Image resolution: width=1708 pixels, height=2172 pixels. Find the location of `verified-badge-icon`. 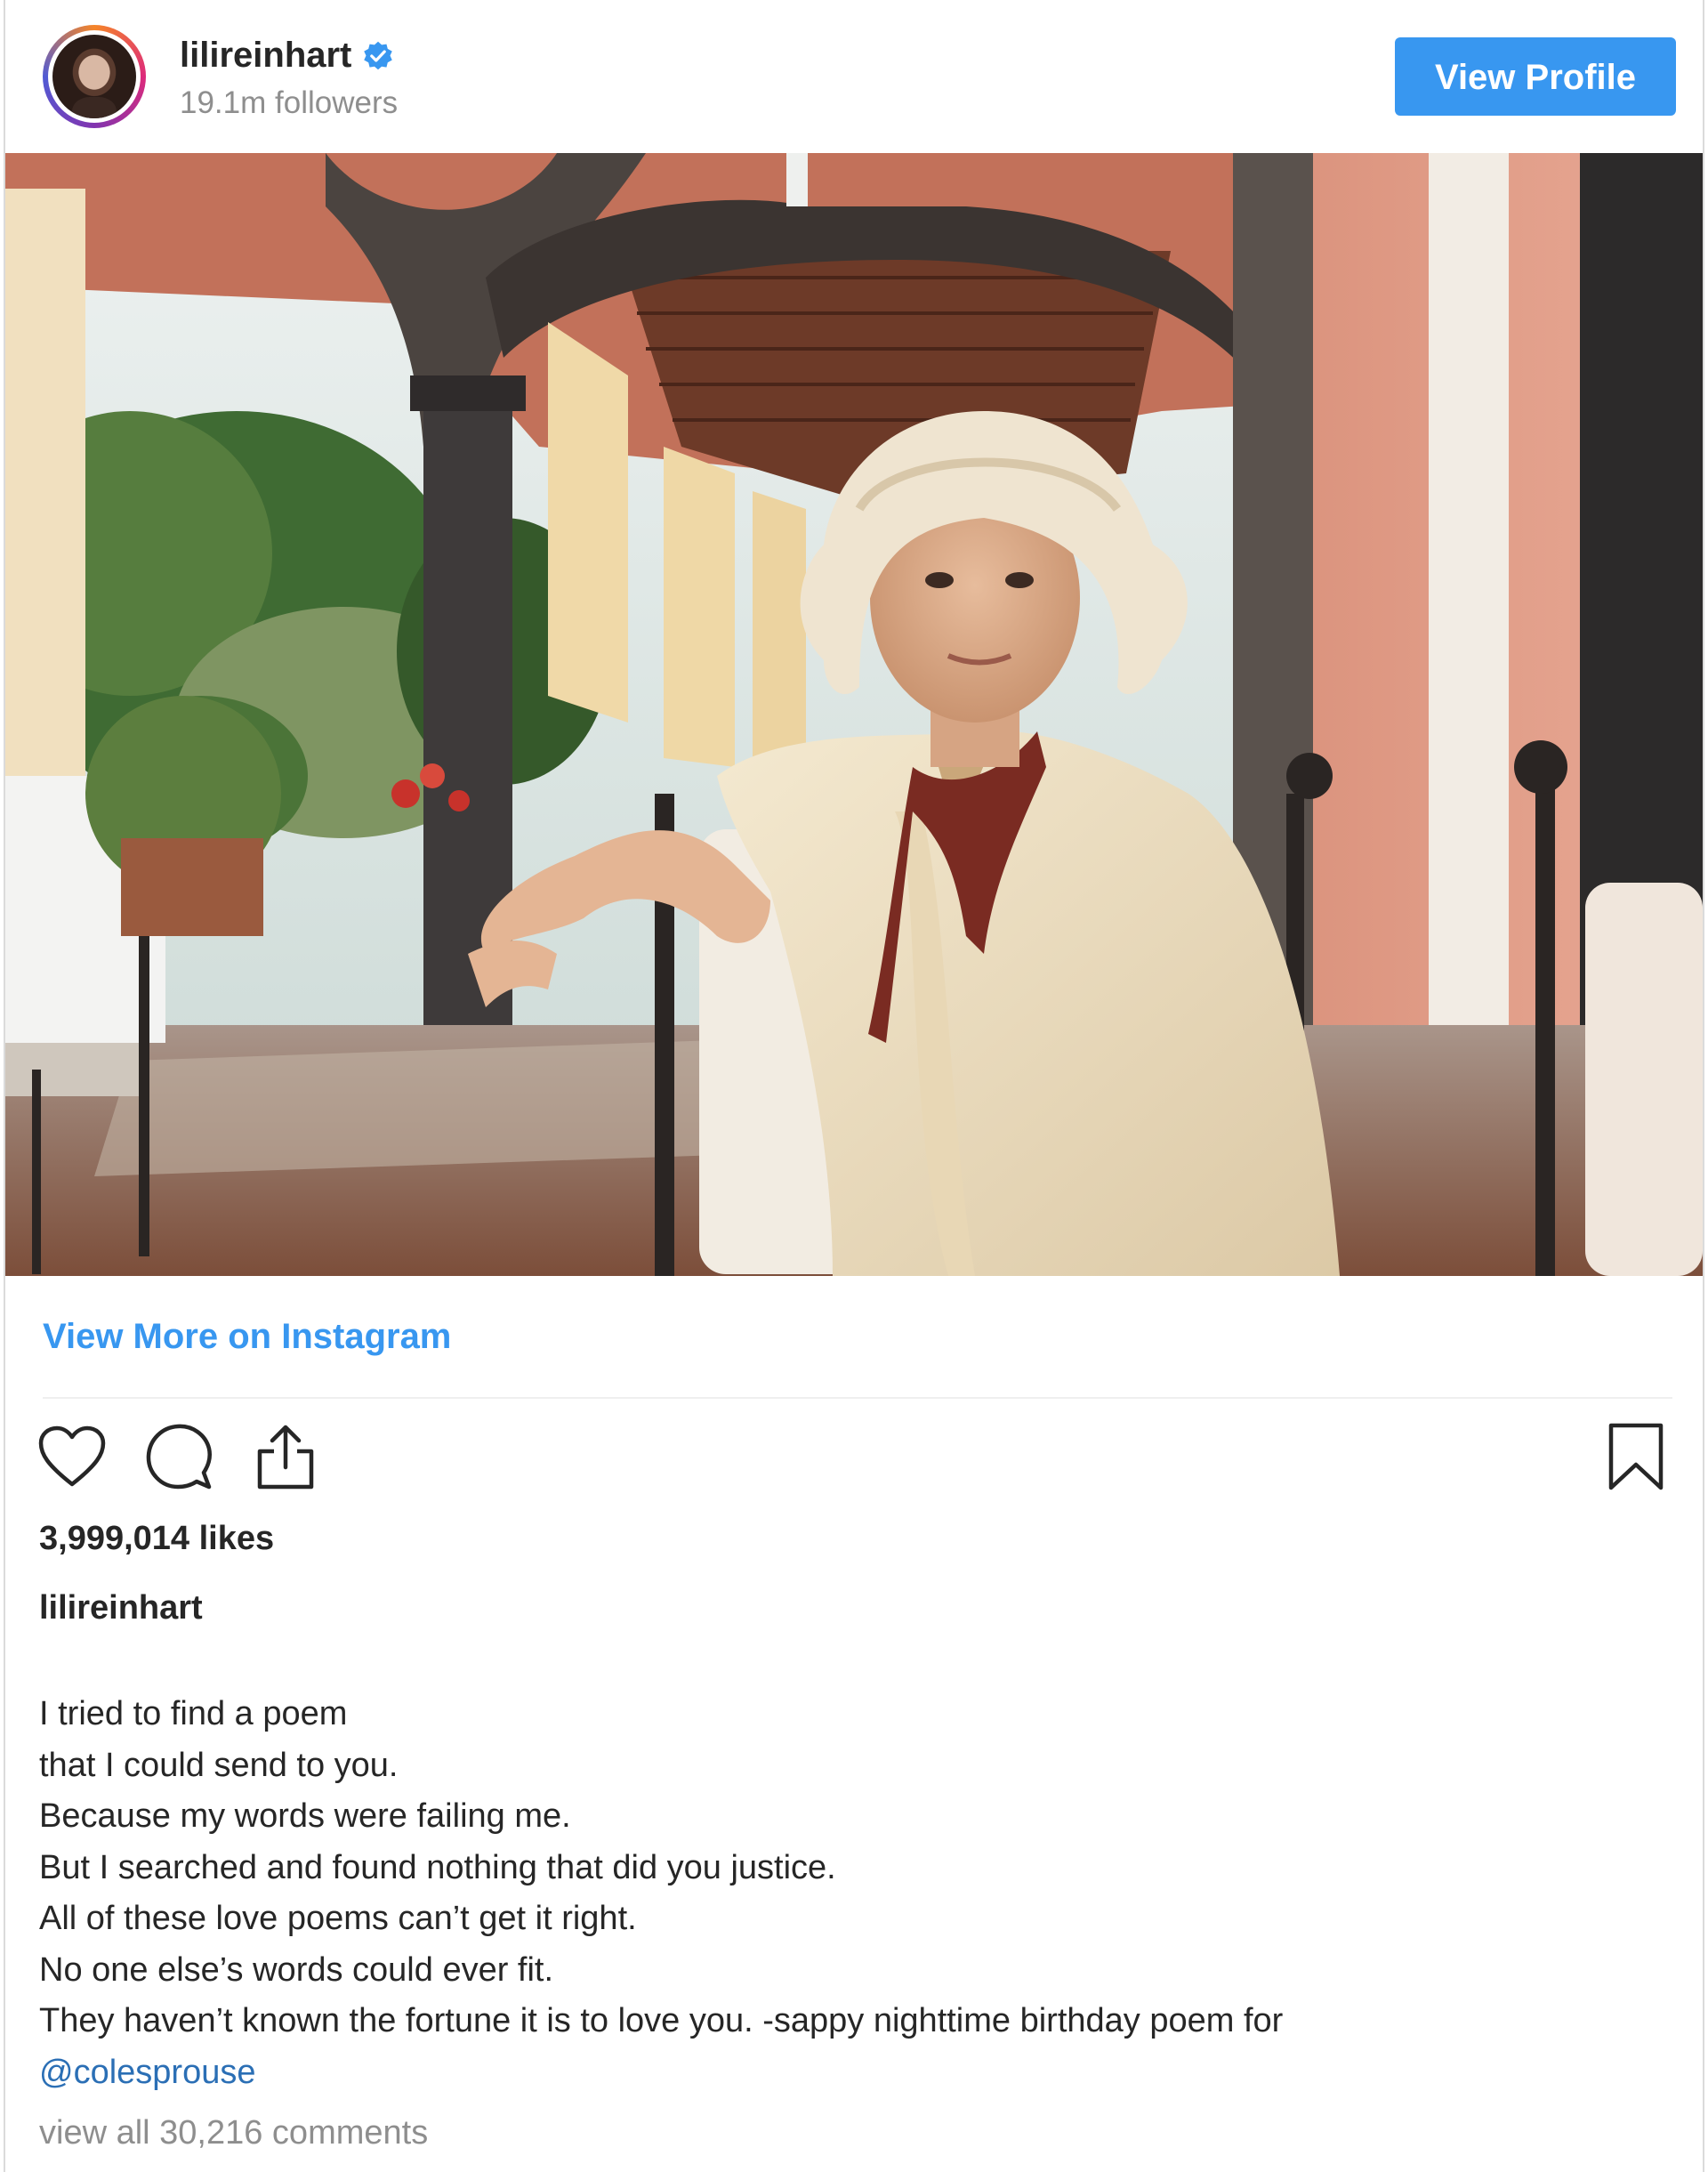

verified-badge-icon is located at coordinates (378, 55).